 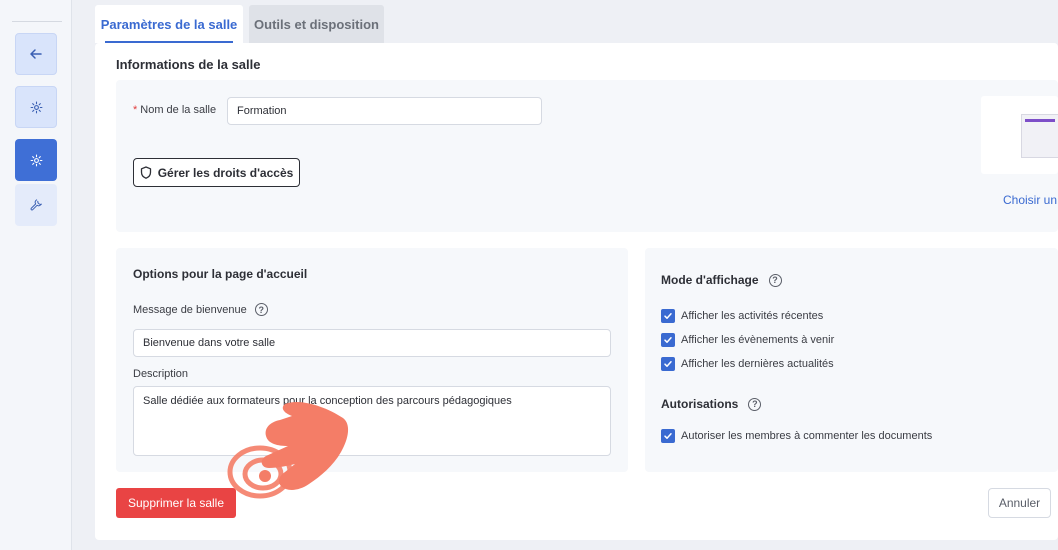 What do you see at coordinates (384, 111) in the screenshot?
I see `room-name-input: Formation` at bounding box center [384, 111].